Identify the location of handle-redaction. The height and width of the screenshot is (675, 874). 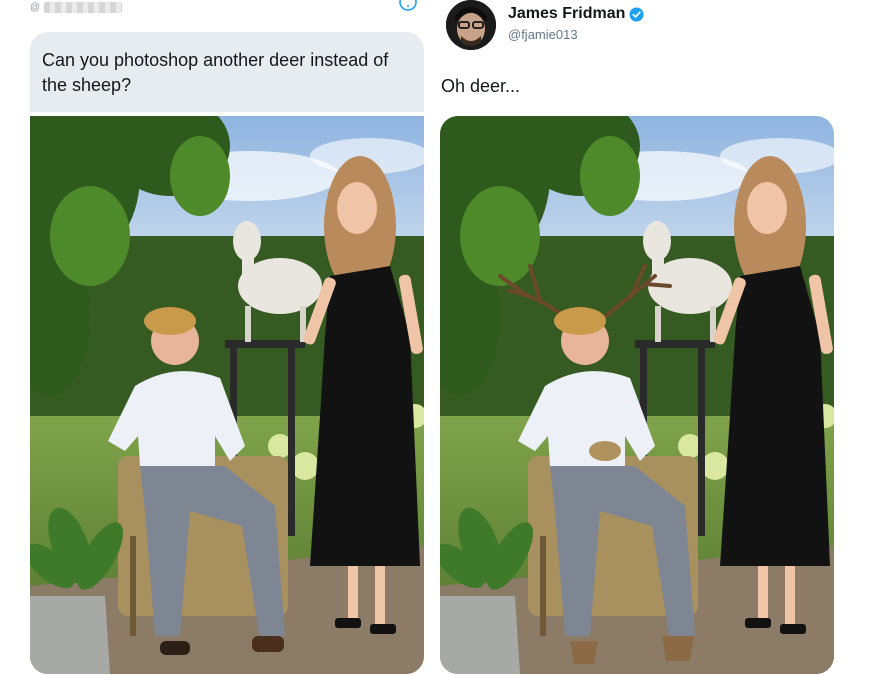
(83, 7).